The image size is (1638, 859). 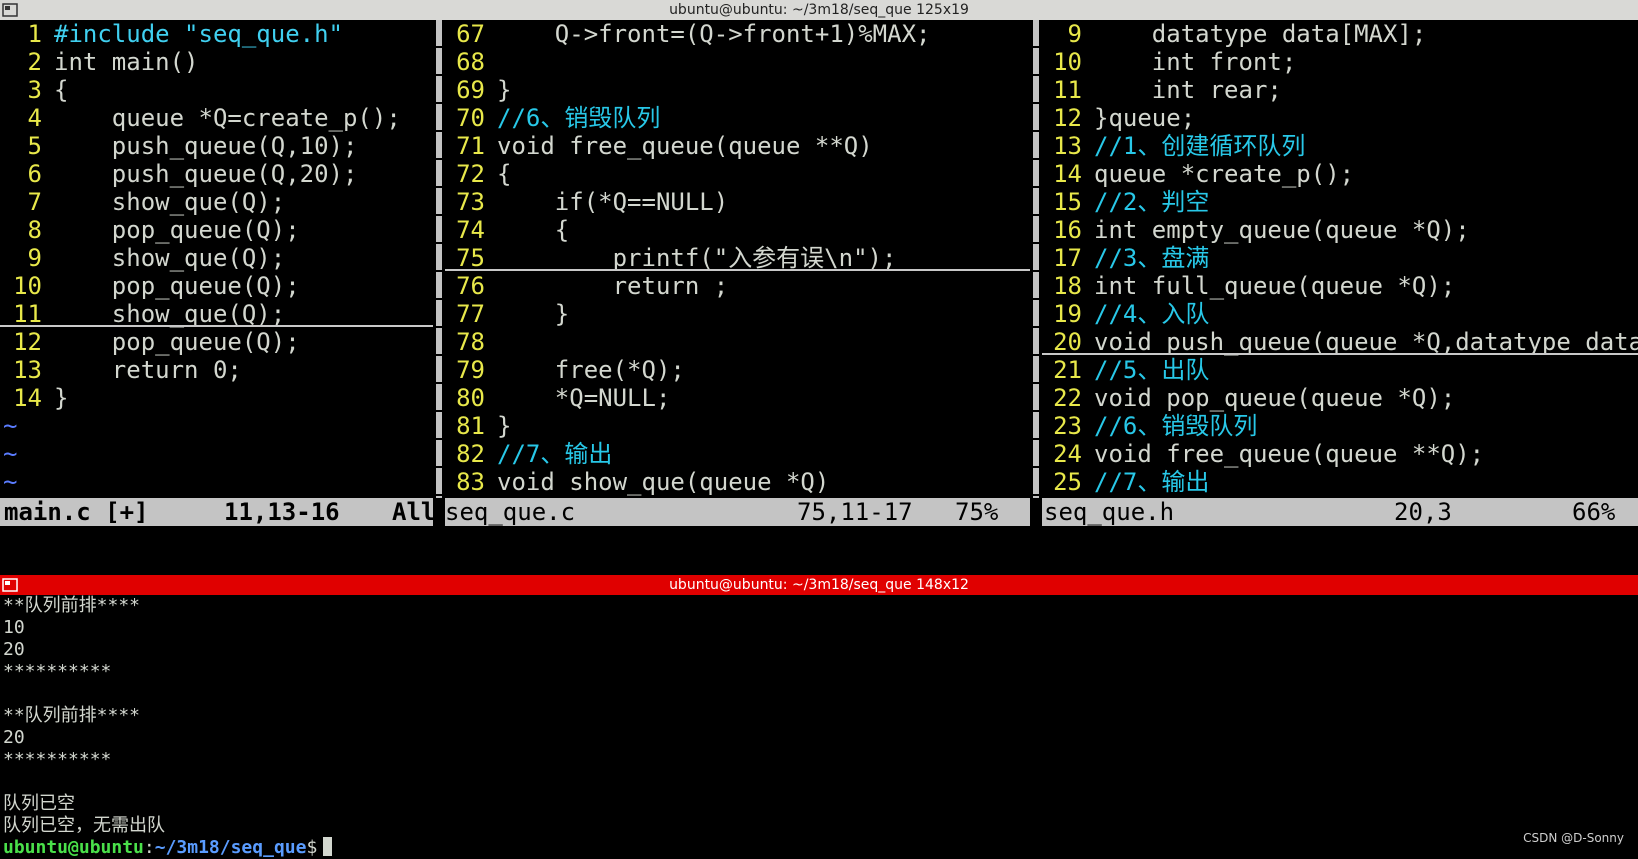 What do you see at coordinates (737, 146) in the screenshot?
I see `code-line: 71 void free_queue(queue **Q)` at bounding box center [737, 146].